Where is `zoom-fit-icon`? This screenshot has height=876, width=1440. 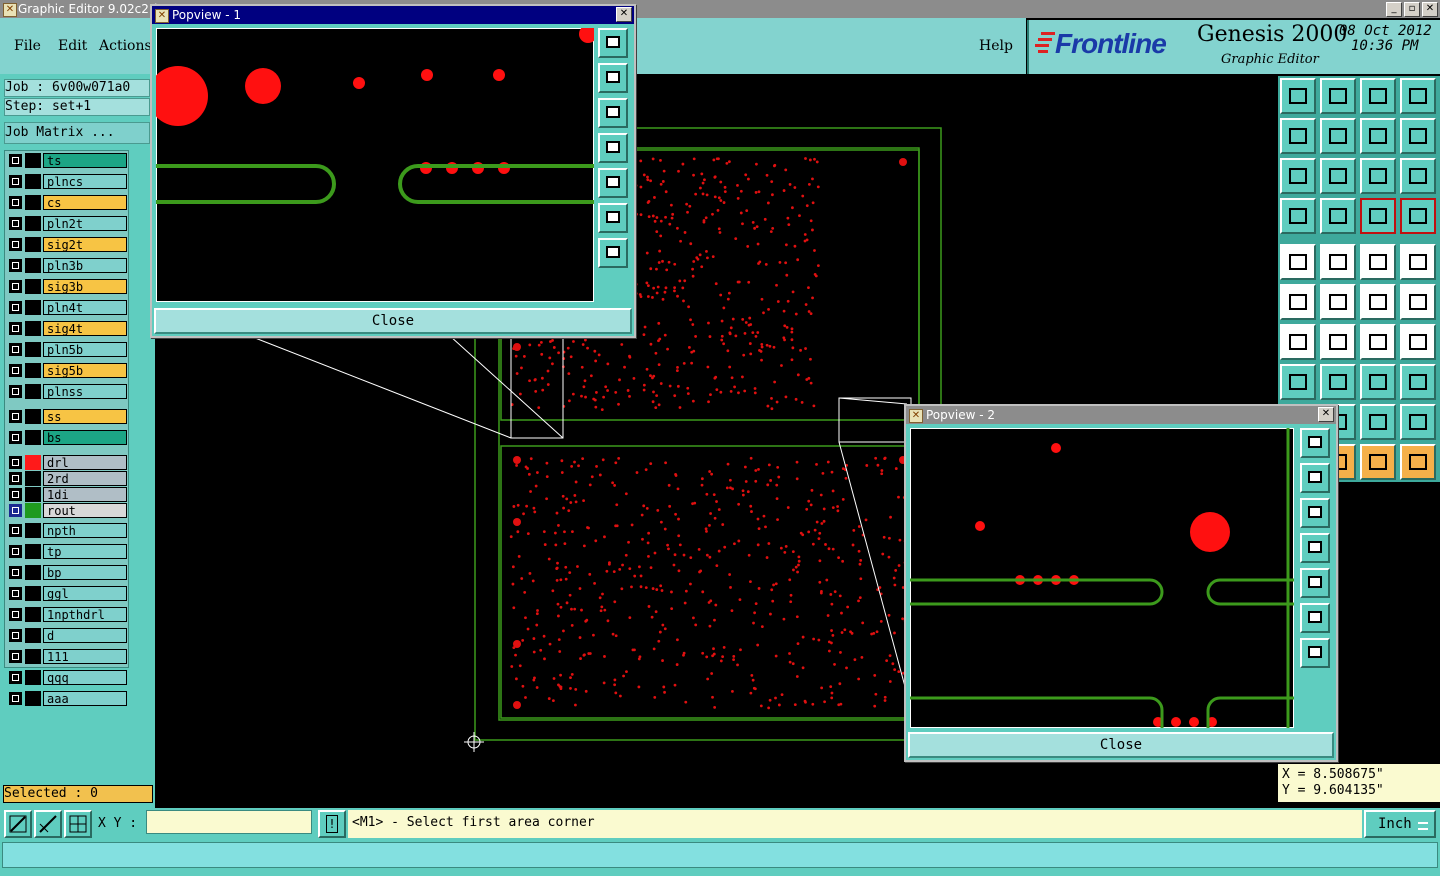 zoom-fit-icon is located at coordinates (1338, 176).